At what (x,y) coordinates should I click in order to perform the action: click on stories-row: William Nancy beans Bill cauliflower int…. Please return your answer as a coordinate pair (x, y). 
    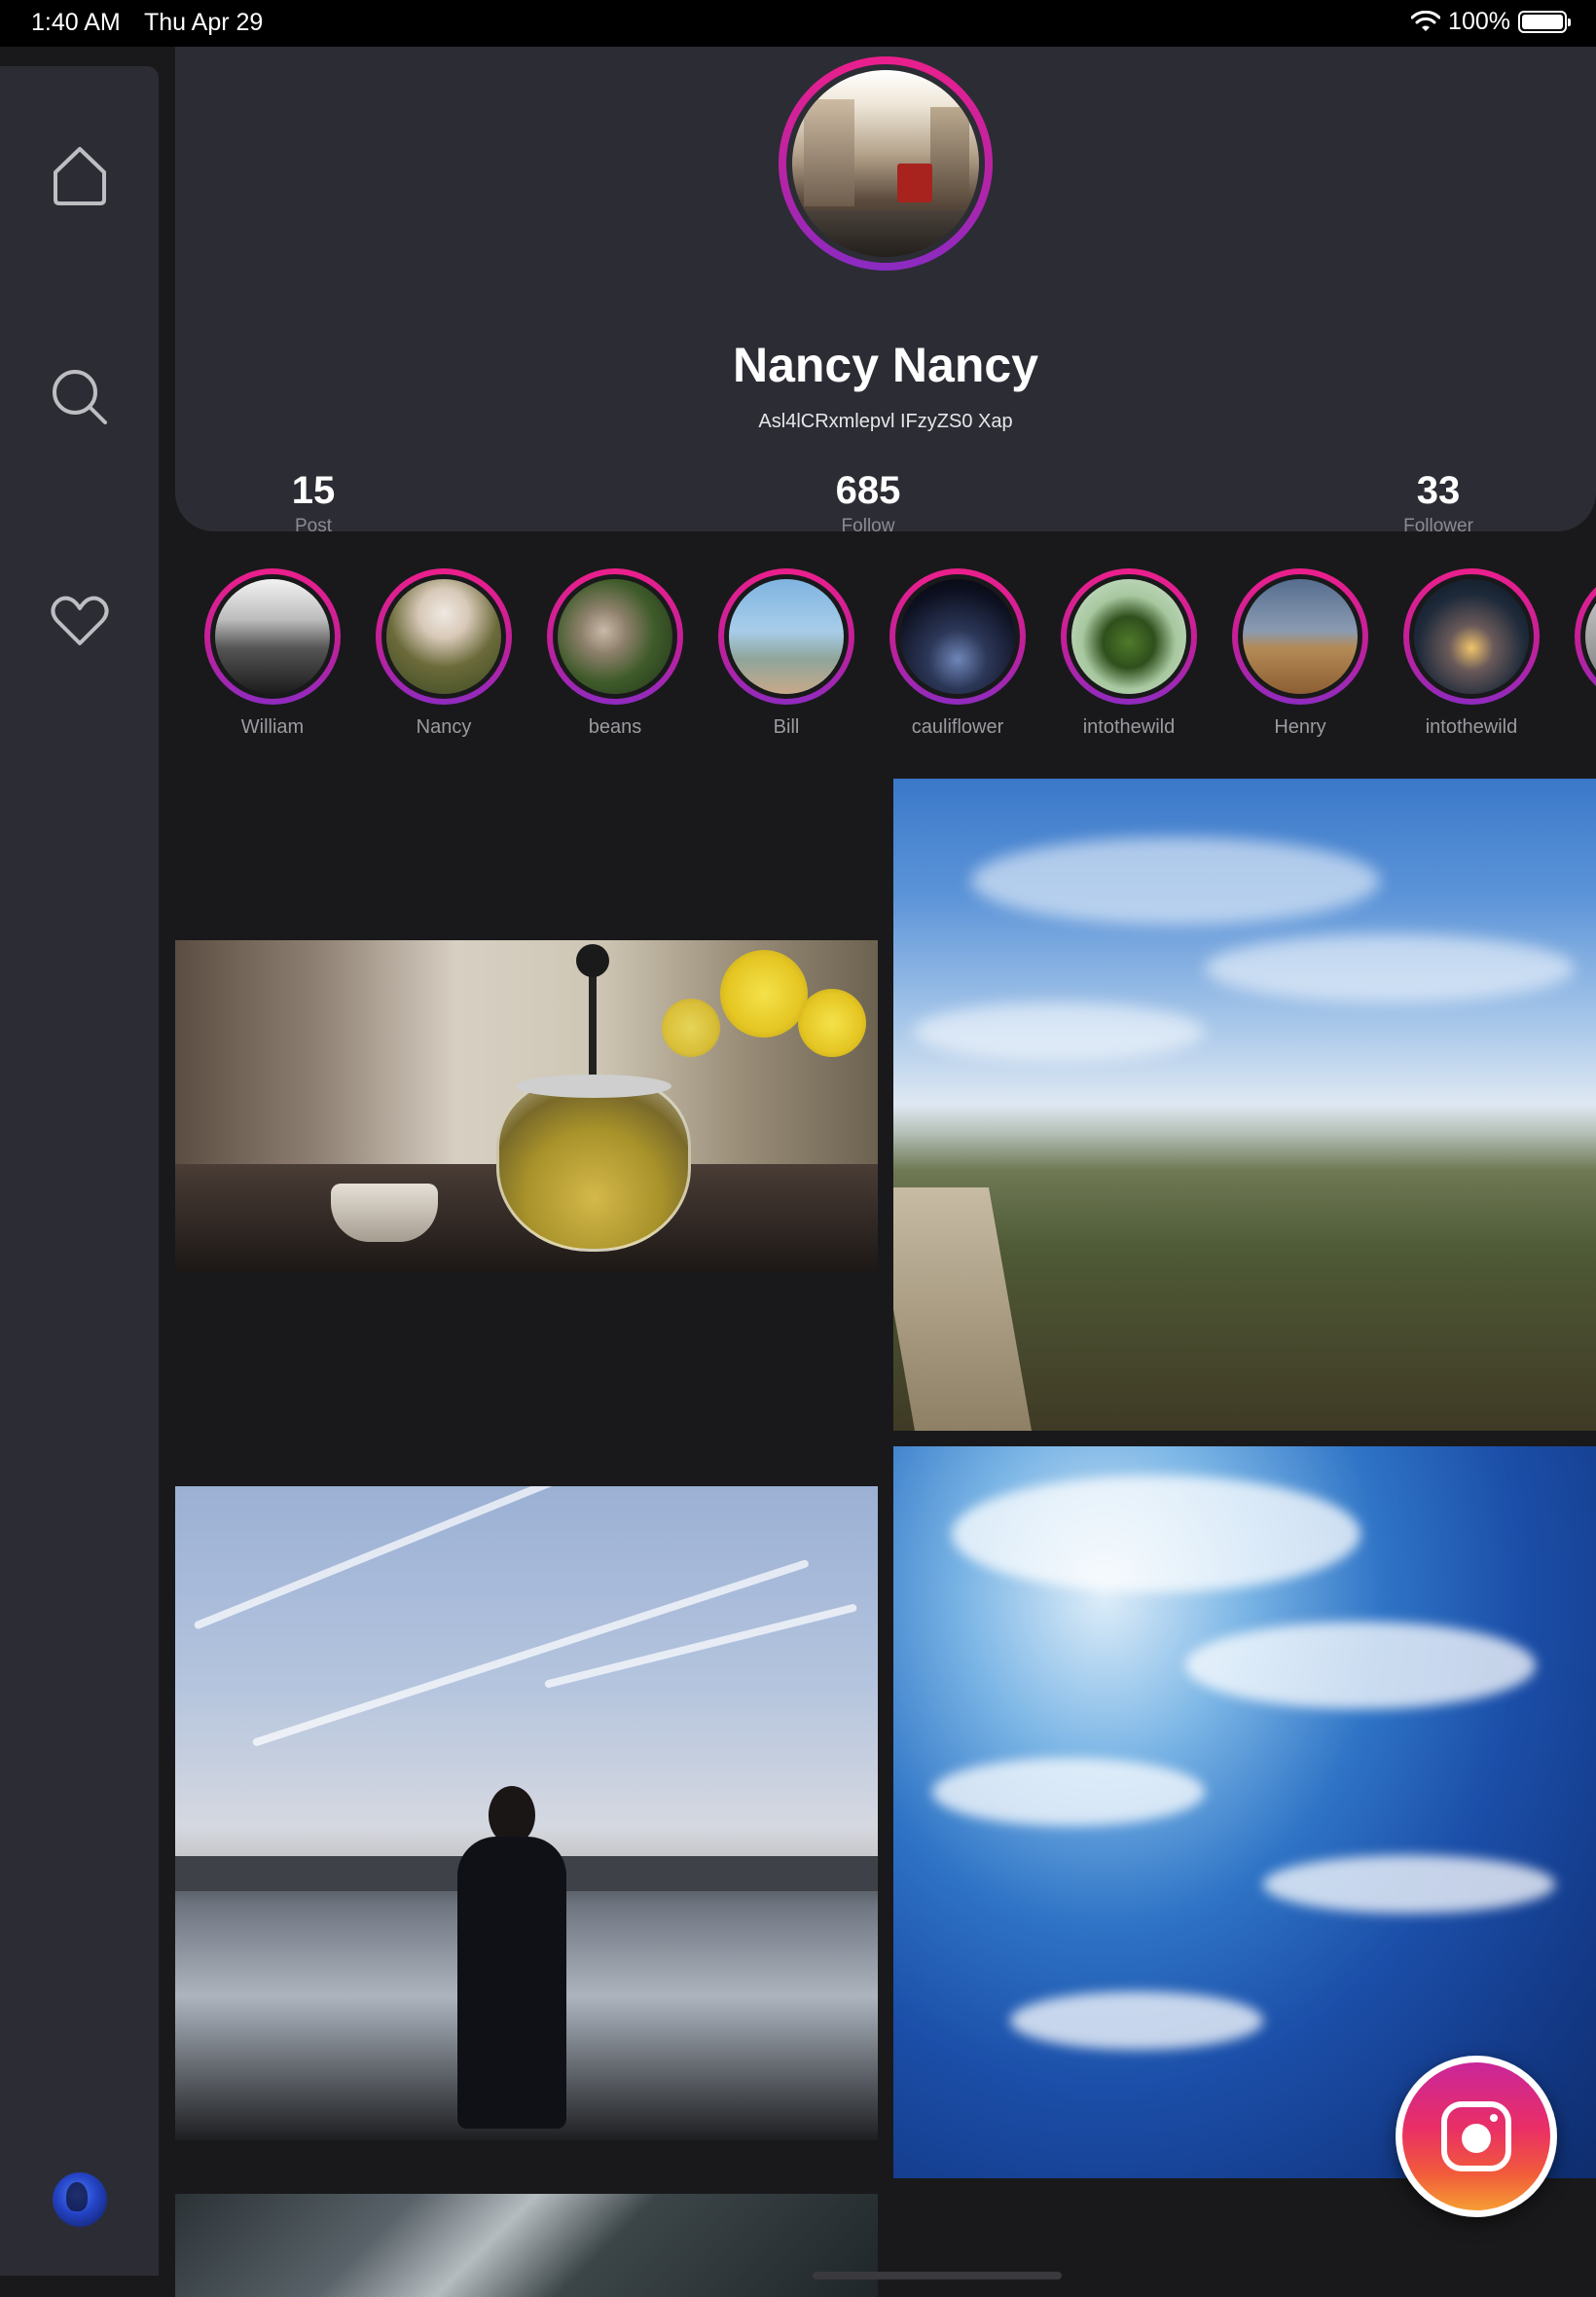
    Looking at the image, I should click on (885, 660).